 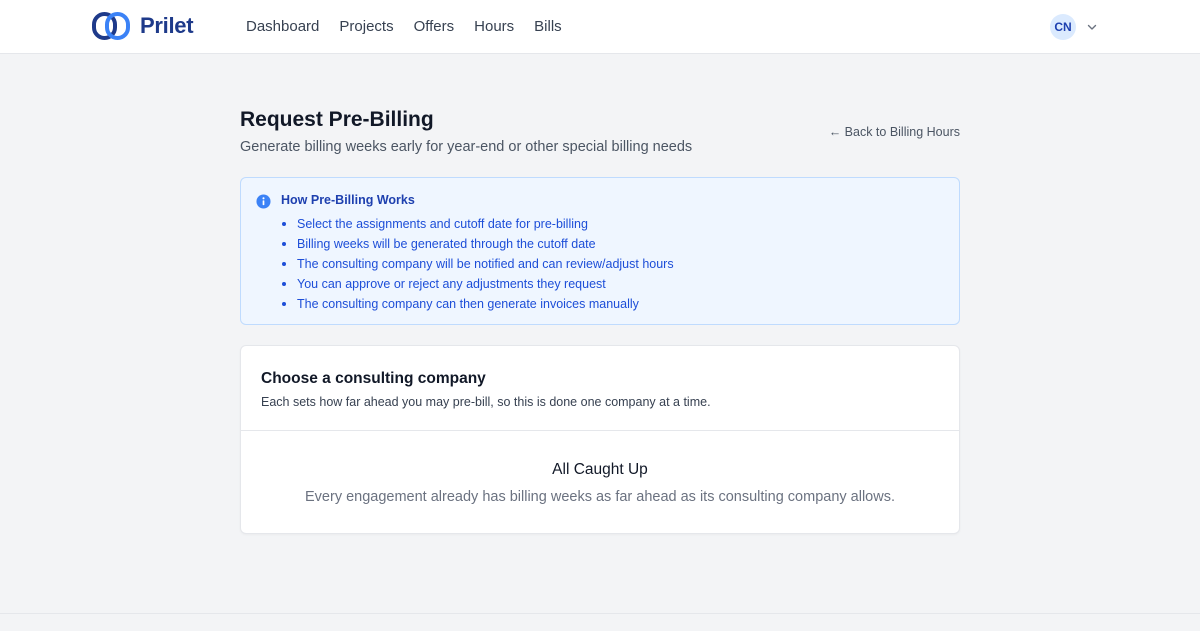 What do you see at coordinates (600, 469) in the screenshot?
I see `empty-state-title: All Caught Up` at bounding box center [600, 469].